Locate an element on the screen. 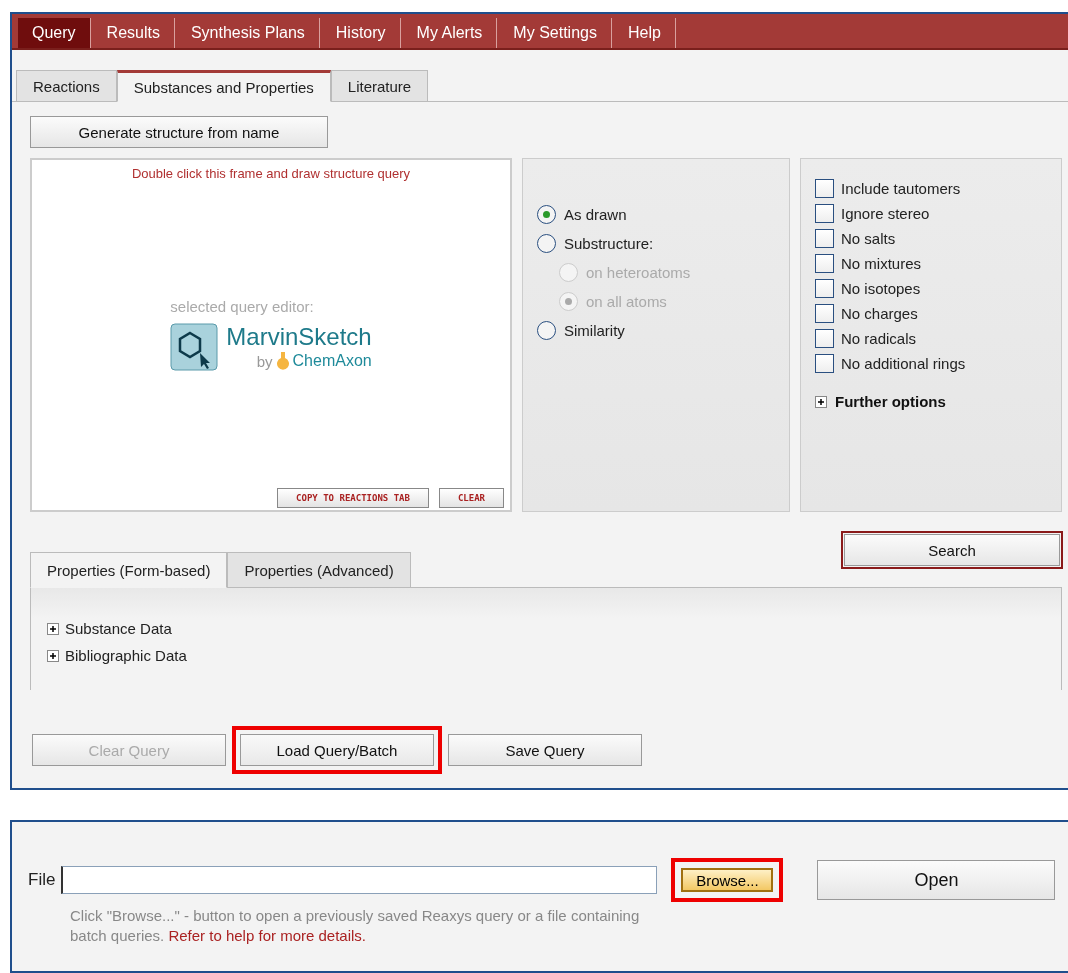  checkbox-label: No additional rings is located at coordinates (903, 363).